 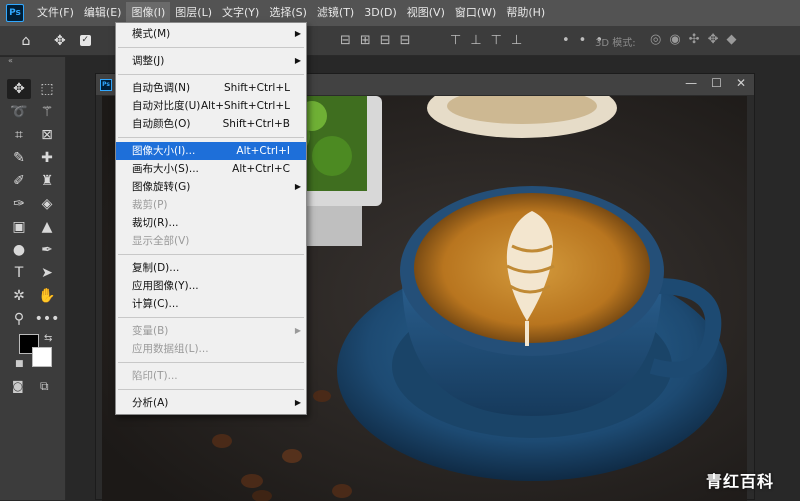 I want to click on menu-item-label: 图像旋转(G), so click(x=161, y=187).